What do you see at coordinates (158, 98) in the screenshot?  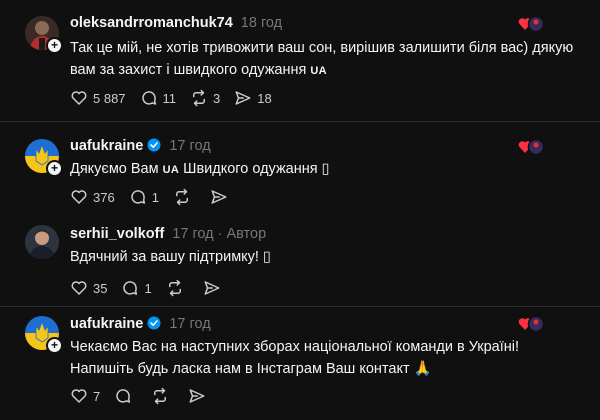 I see `reply-button: 11` at bounding box center [158, 98].